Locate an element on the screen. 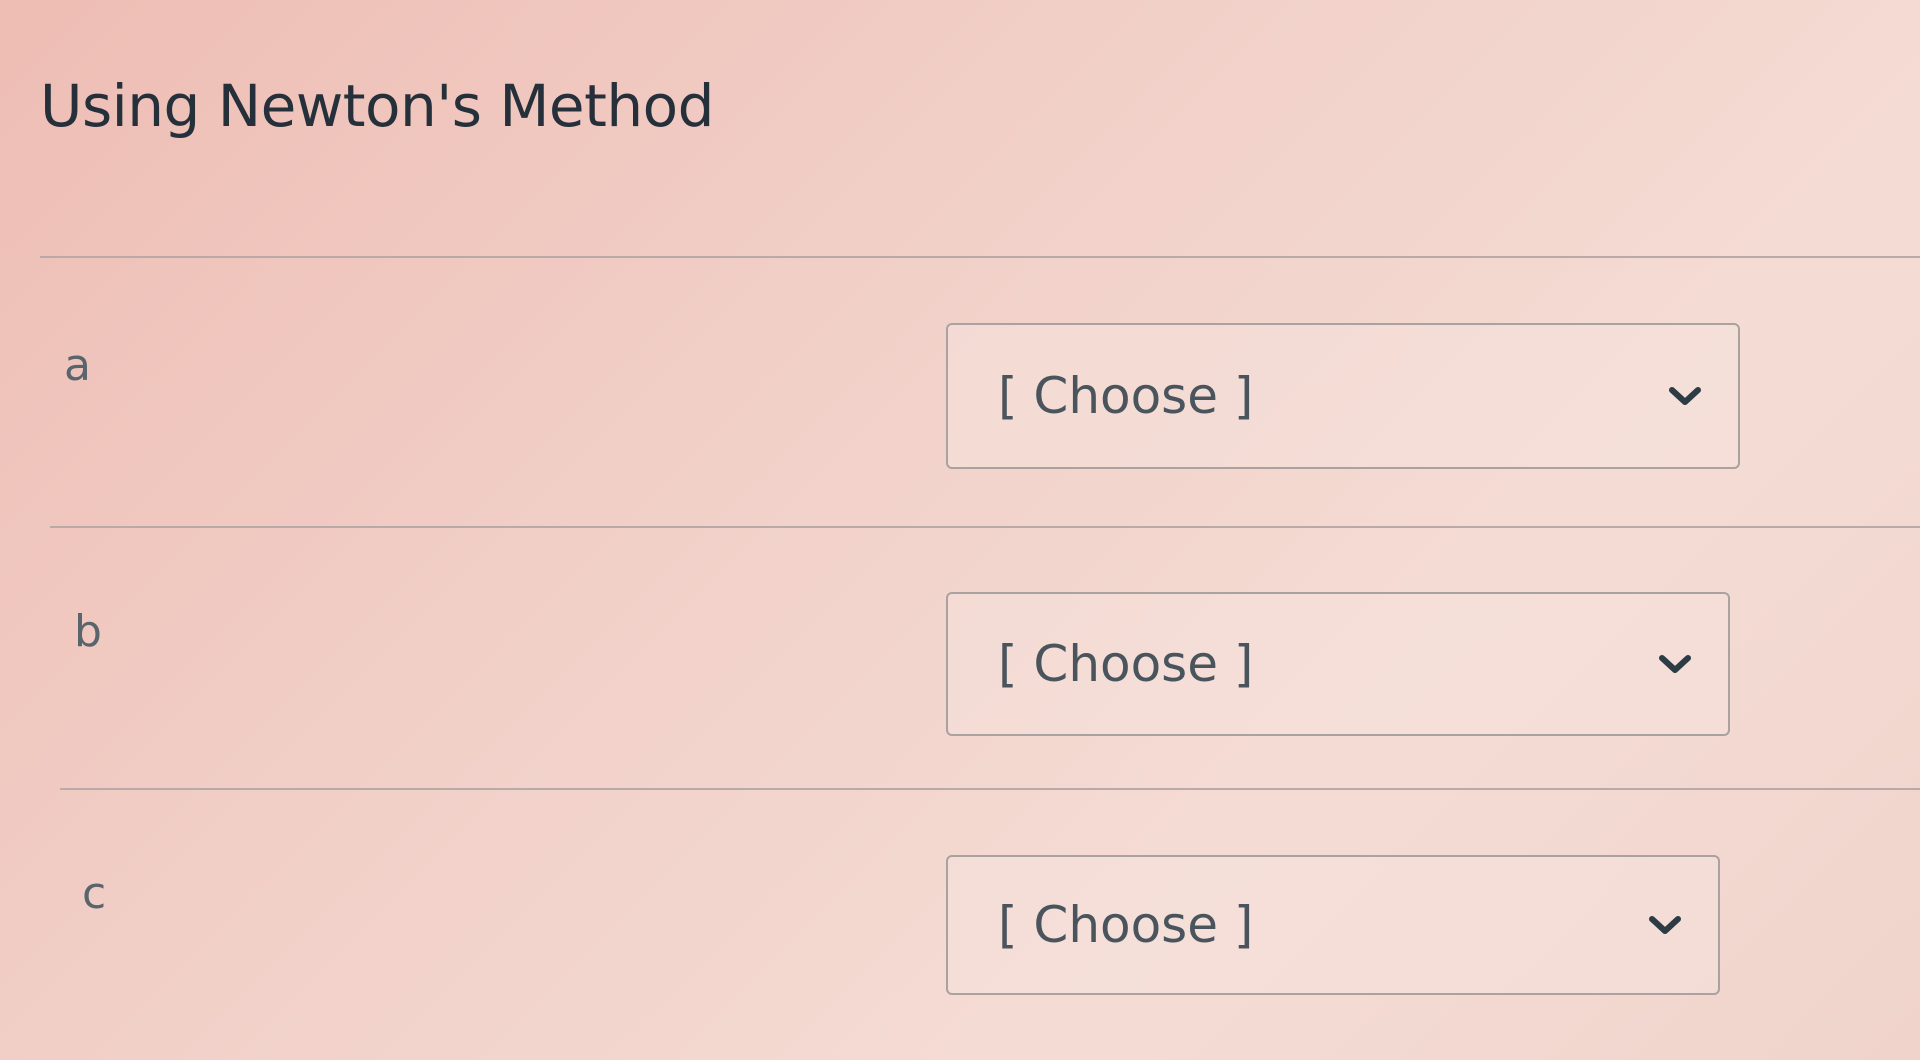  dropdown-a: [ Choose ] is located at coordinates (1343, 396).